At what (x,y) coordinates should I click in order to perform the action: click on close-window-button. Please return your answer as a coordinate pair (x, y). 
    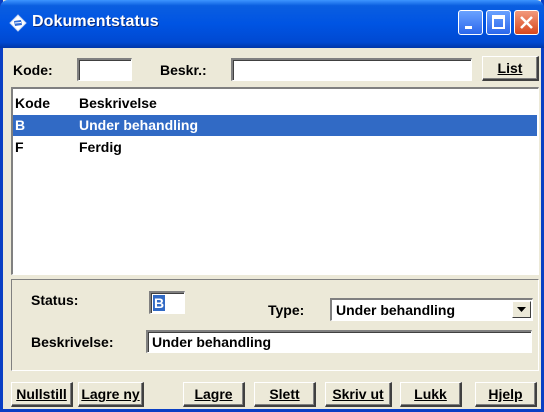
    Looking at the image, I should click on (526, 22).